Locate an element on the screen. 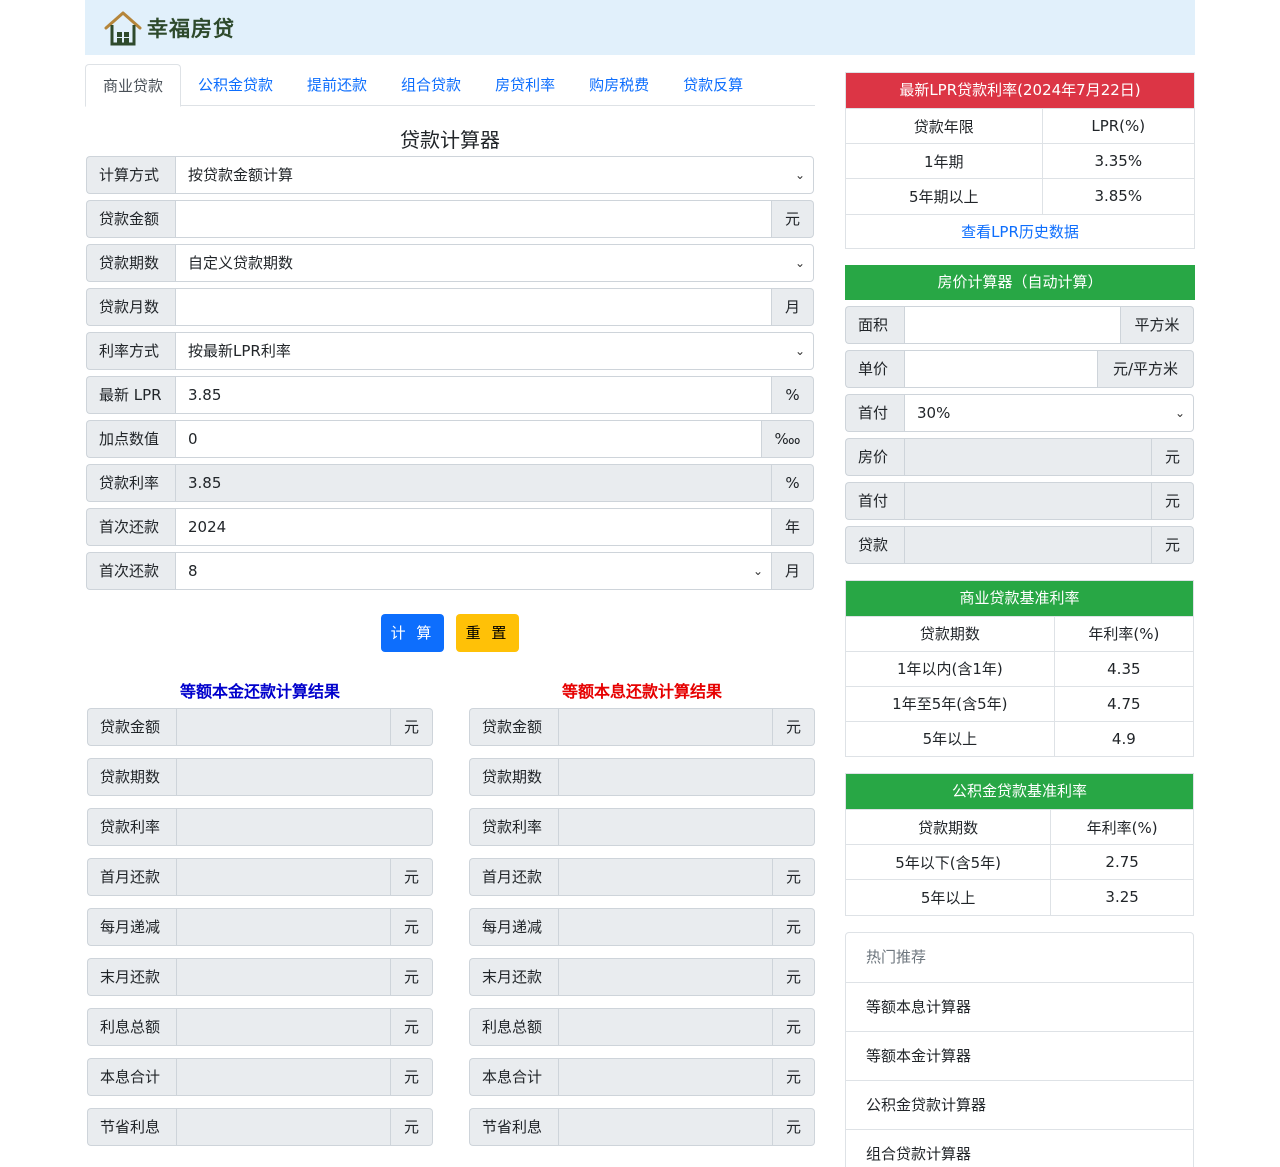  first-payment-month-row: 首次还款 8 ⌄ 月 is located at coordinates (450, 571).